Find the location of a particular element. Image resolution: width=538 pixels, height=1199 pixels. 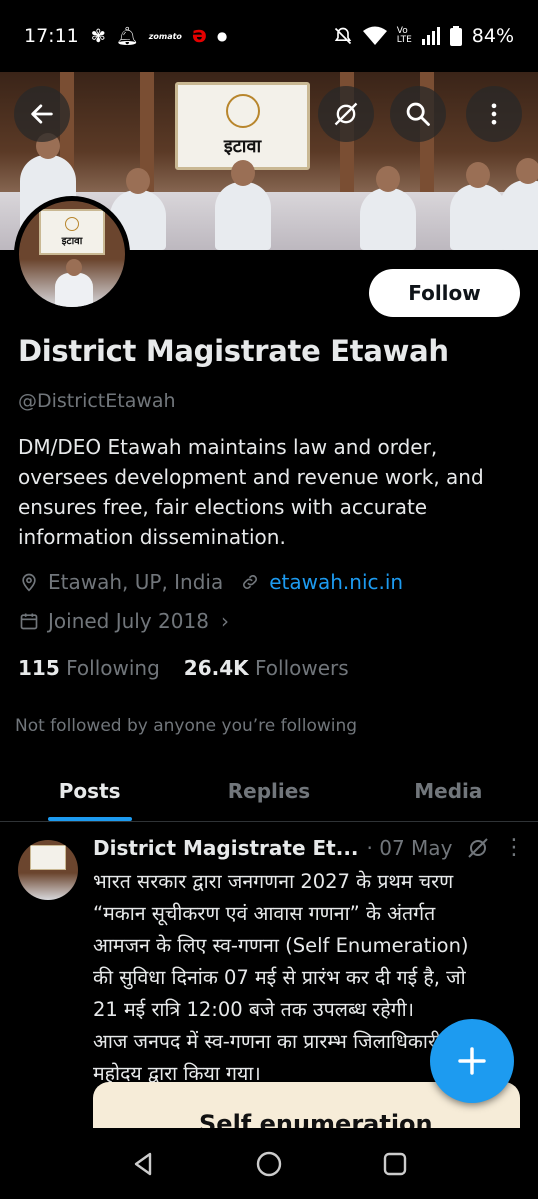

tab-replies: Replies is located at coordinates (268, 790).